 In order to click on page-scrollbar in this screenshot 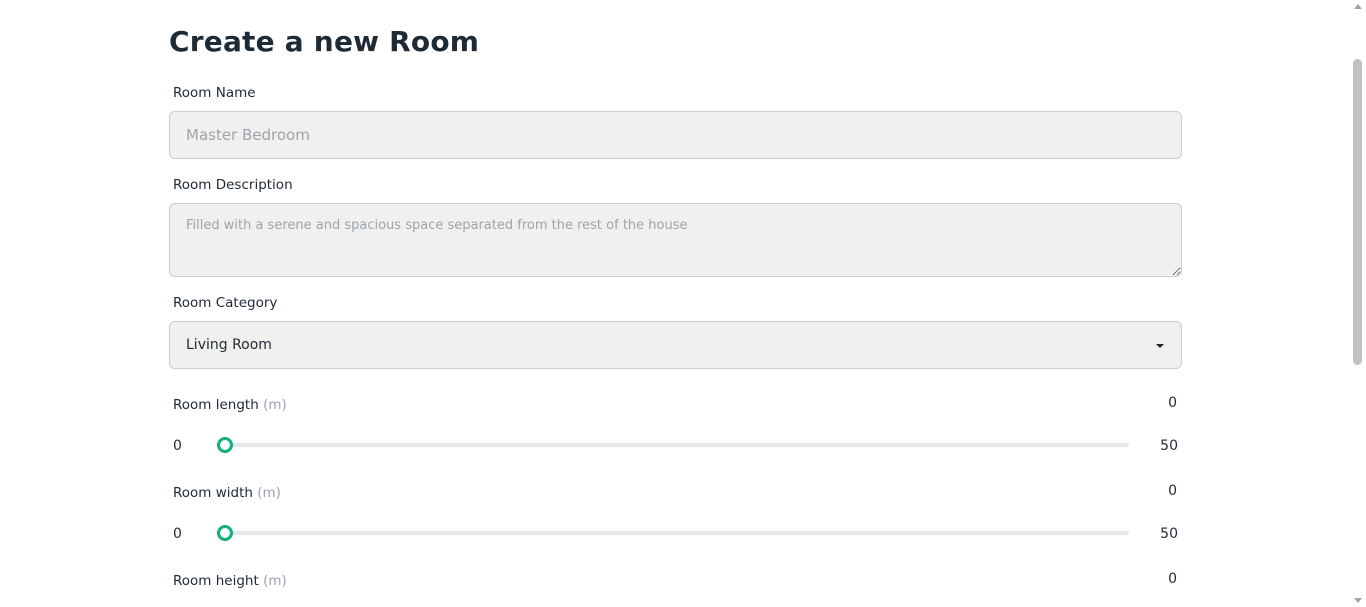, I will do `click(1358, 303)`.